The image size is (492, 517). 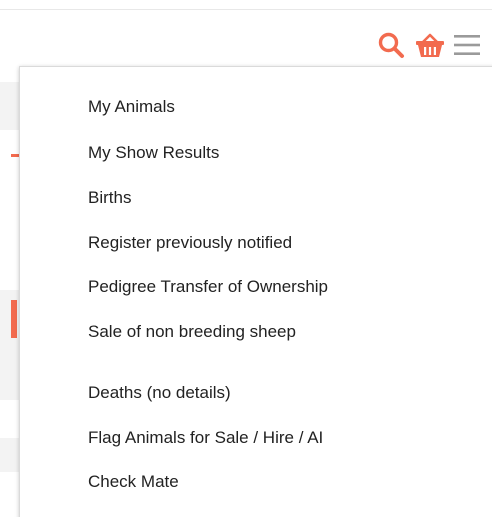 What do you see at coordinates (131, 107) in the screenshot?
I see `menu-item-my-animals: My Animals` at bounding box center [131, 107].